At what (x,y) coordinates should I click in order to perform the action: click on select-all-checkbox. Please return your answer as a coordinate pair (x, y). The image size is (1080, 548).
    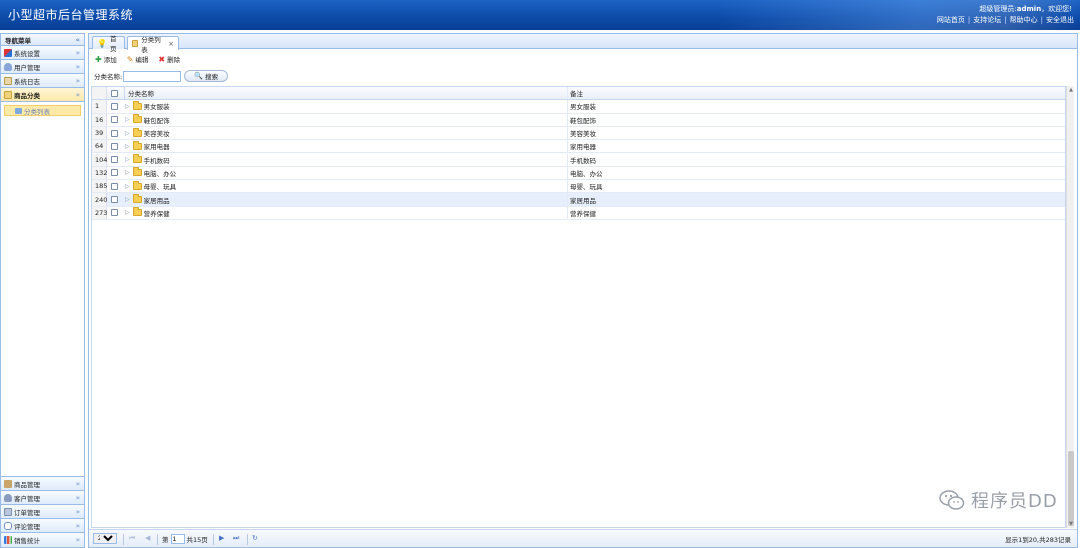
    Looking at the image, I should click on (114, 93).